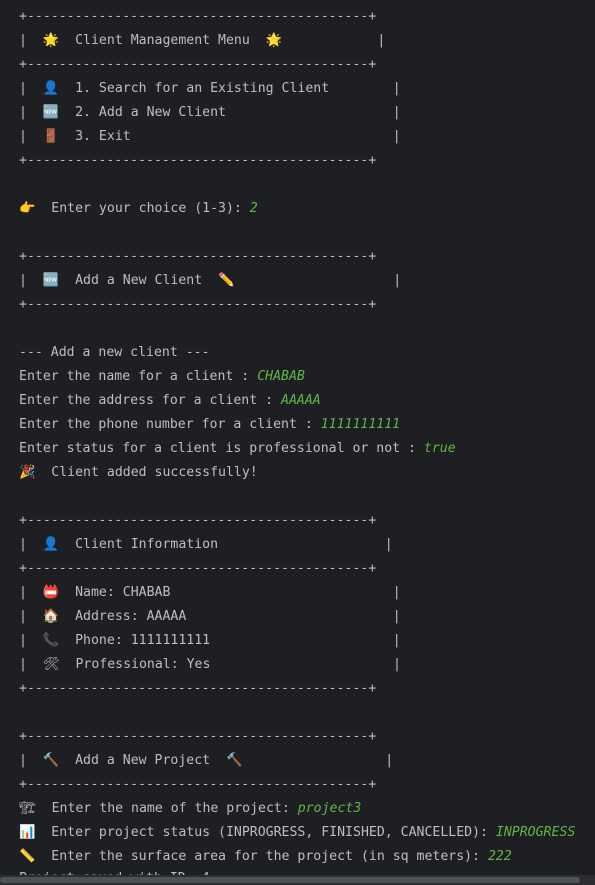 This screenshot has height=885, width=595. What do you see at coordinates (170, 424) in the screenshot?
I see `client-phone-prompt: Enter the phone number for a client :` at bounding box center [170, 424].